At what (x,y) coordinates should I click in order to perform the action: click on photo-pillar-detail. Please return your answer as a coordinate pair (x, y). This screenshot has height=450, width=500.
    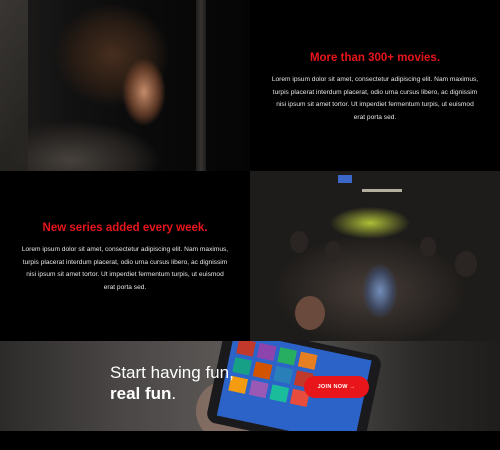
    Looking at the image, I should click on (201, 85).